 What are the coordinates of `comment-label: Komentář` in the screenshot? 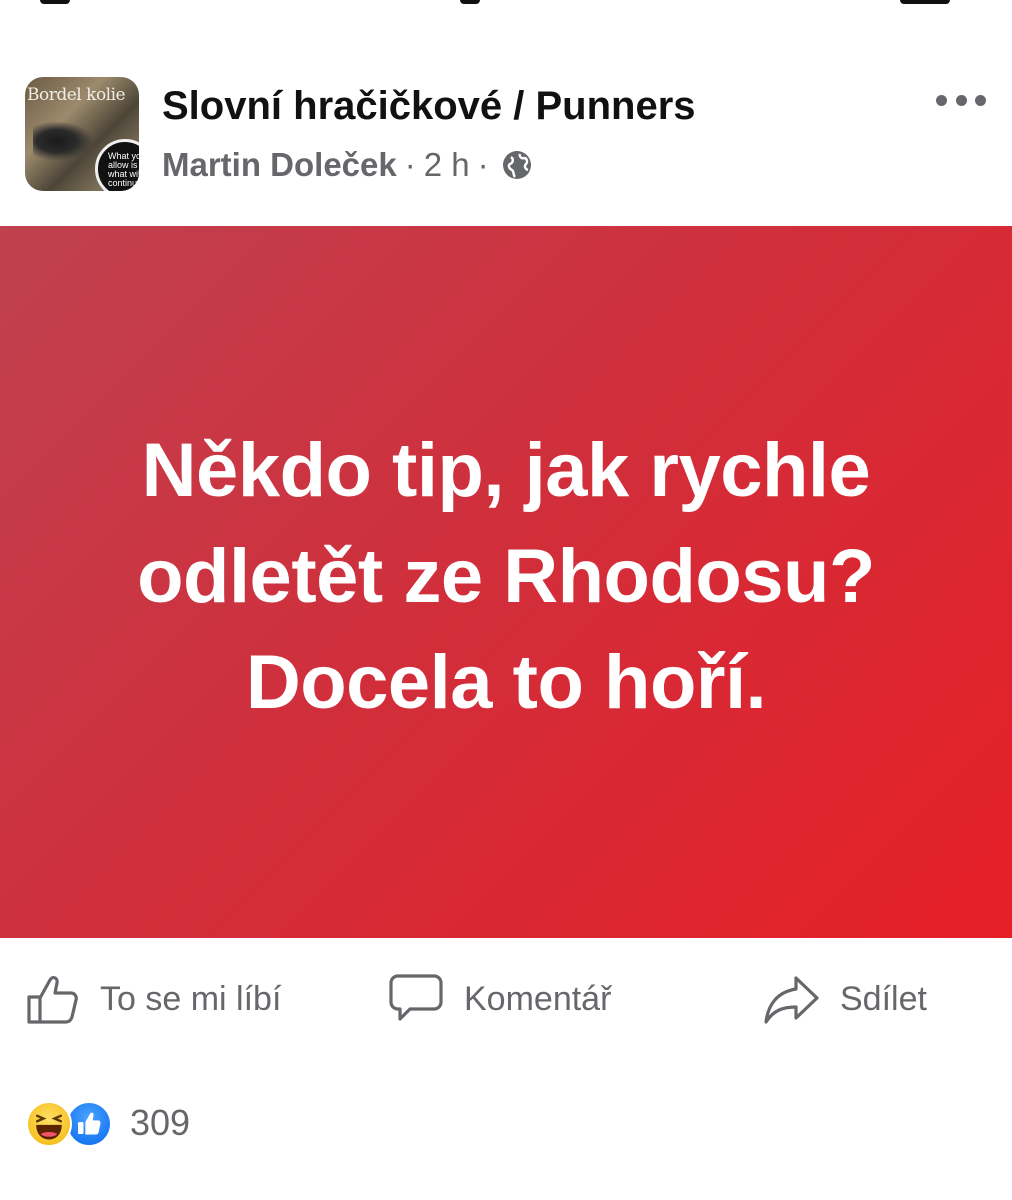 It's located at (538, 998).